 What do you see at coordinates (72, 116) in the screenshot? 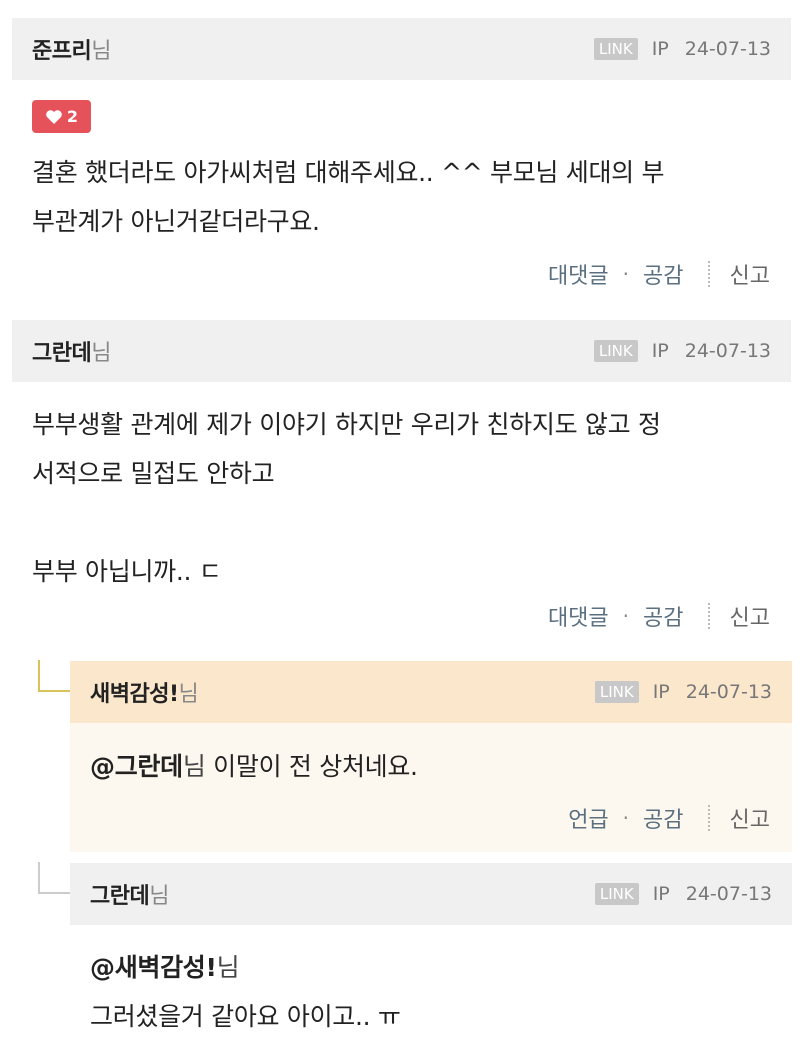
I see `like-count: 2` at bounding box center [72, 116].